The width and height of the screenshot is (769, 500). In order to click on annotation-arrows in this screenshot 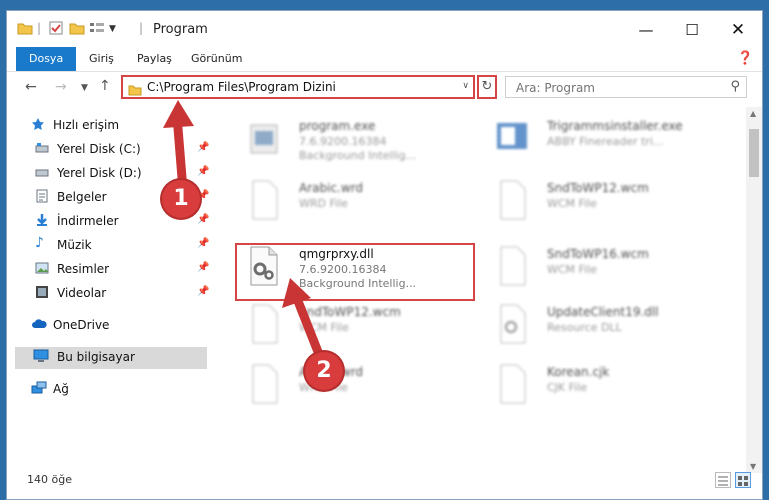, I will do `click(245, 233)`.